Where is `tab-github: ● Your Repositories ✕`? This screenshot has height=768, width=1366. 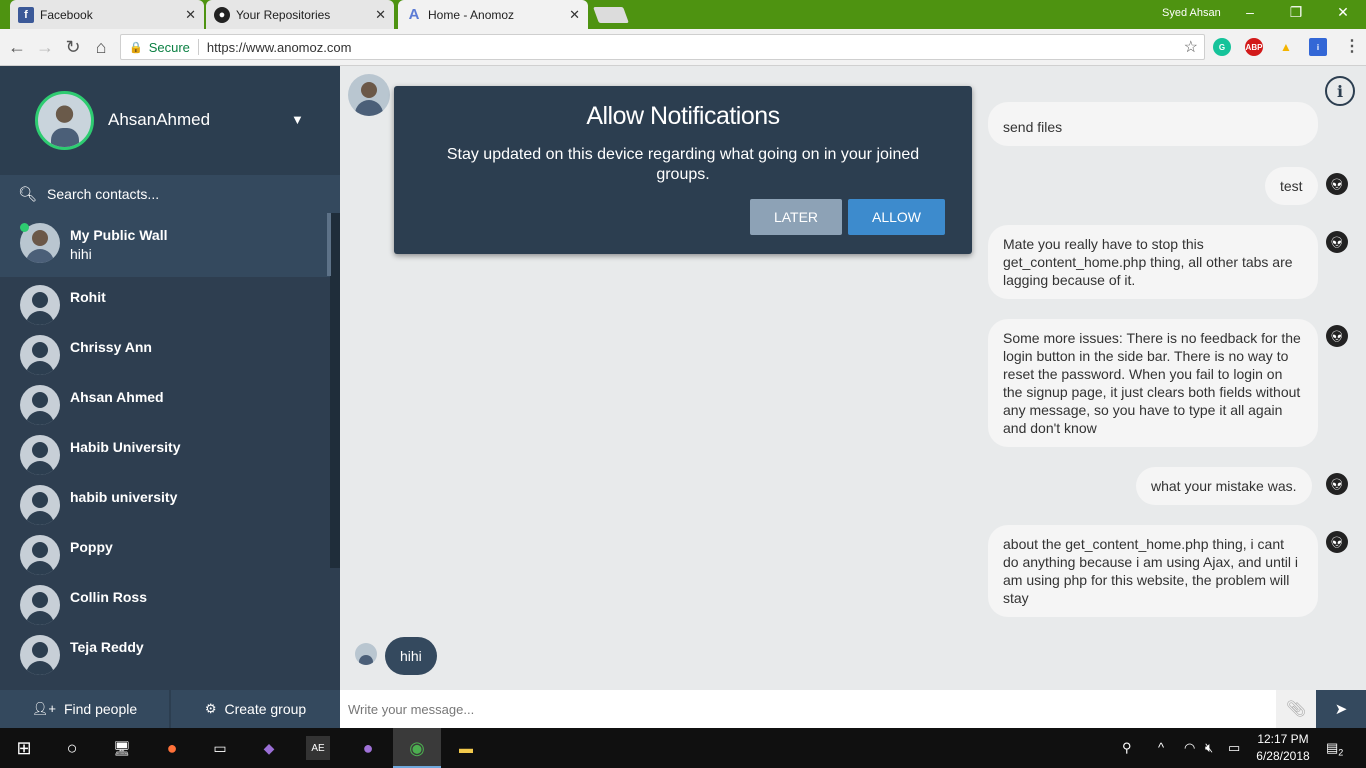
tab-github: ● Your Repositories ✕ is located at coordinates (300, 14).